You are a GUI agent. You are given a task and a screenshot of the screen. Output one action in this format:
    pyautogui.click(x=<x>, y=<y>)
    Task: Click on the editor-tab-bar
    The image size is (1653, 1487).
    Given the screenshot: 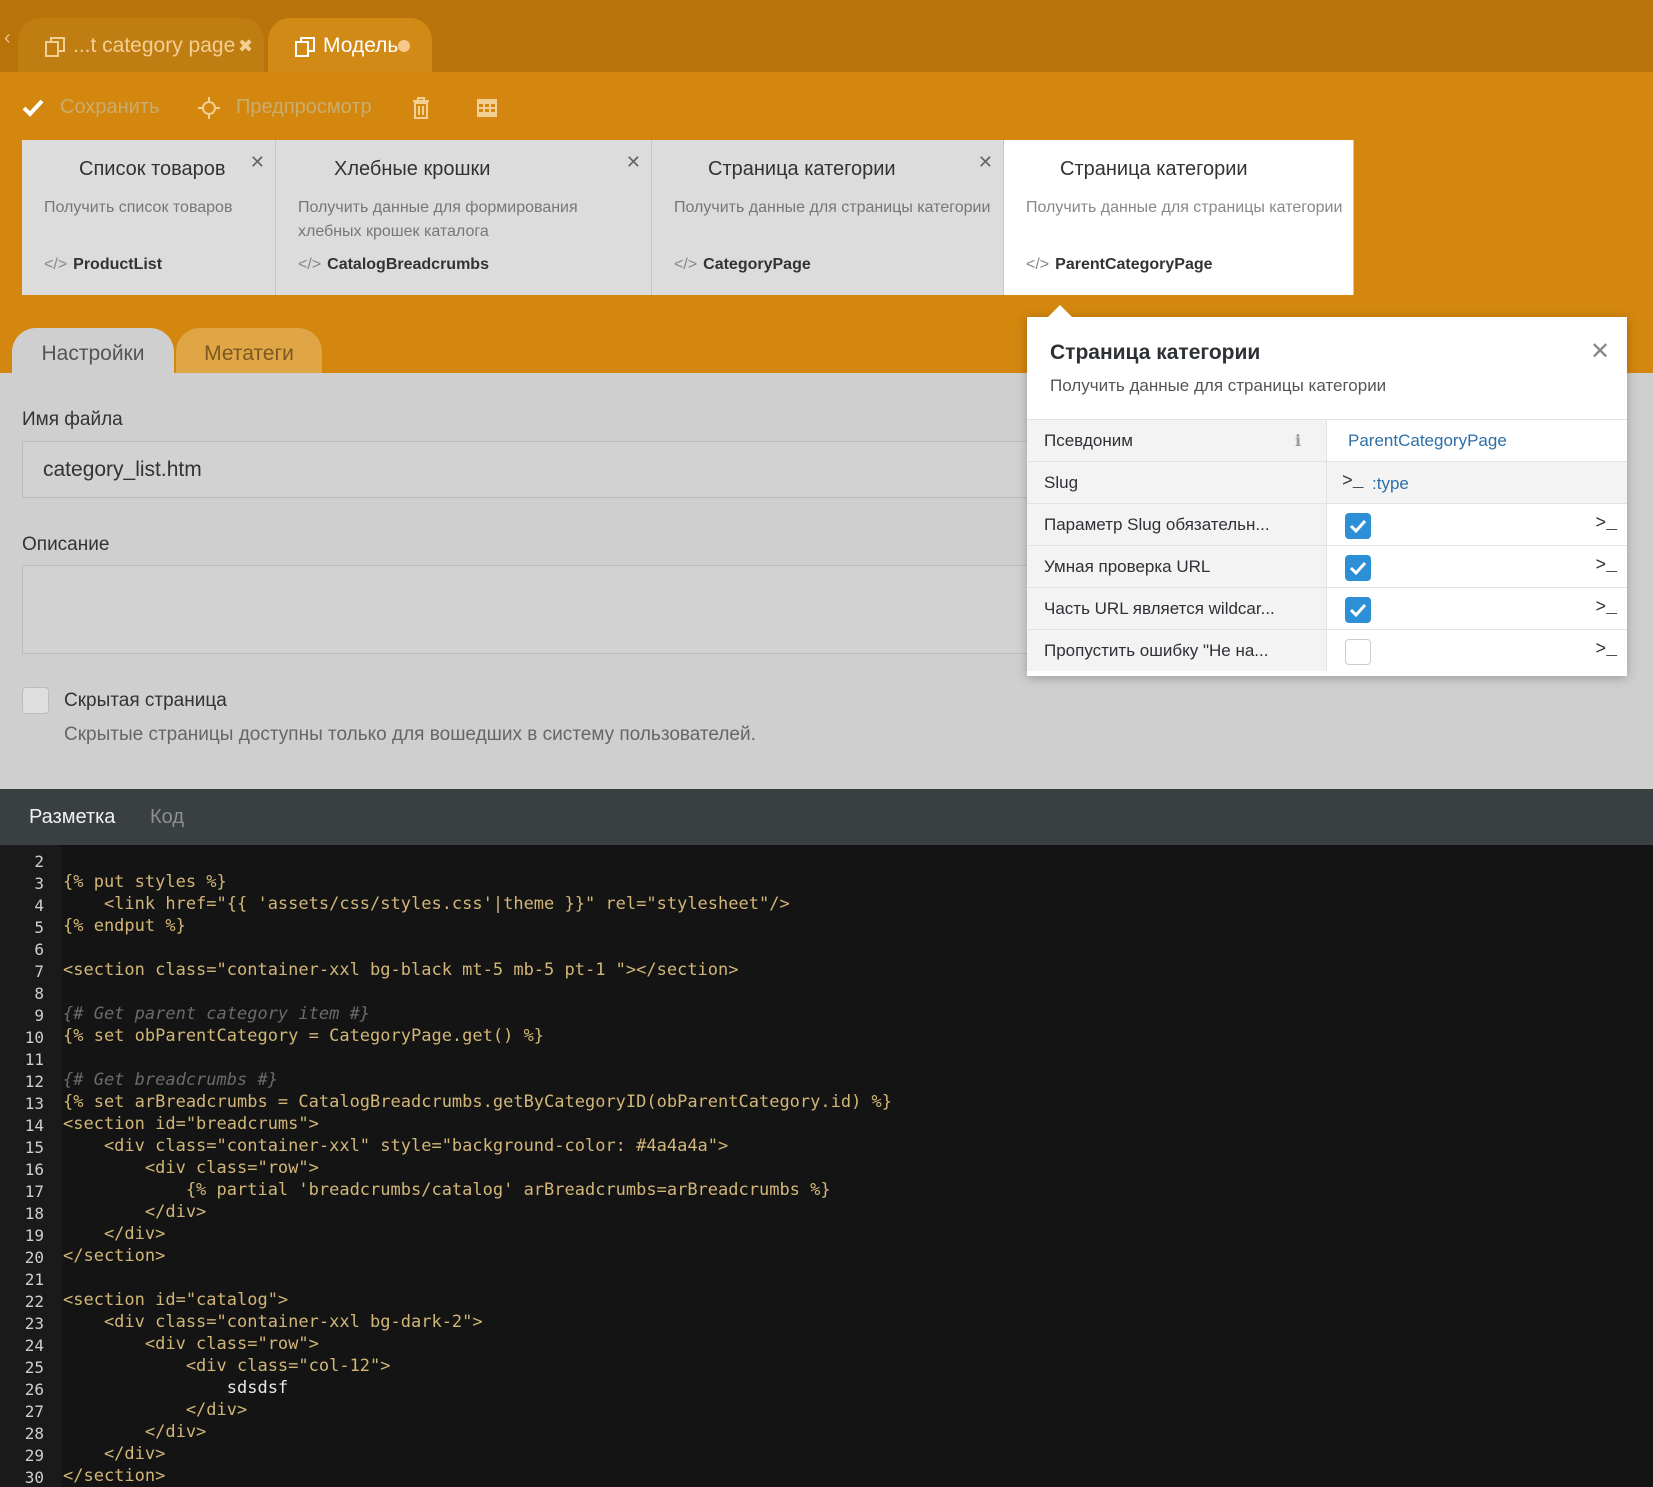 What is the action you would take?
    pyautogui.click(x=826, y=817)
    